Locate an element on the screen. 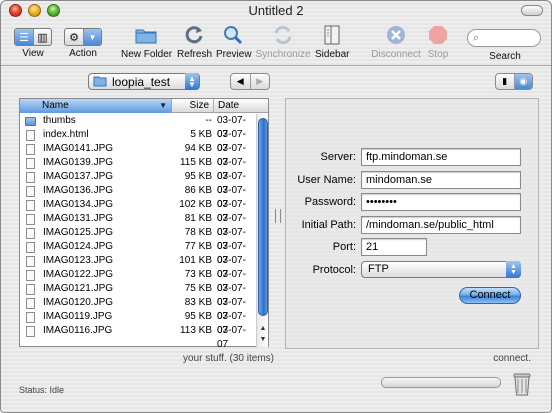 The width and height of the screenshot is (552, 413). connect-button: Connect is located at coordinates (490, 295).